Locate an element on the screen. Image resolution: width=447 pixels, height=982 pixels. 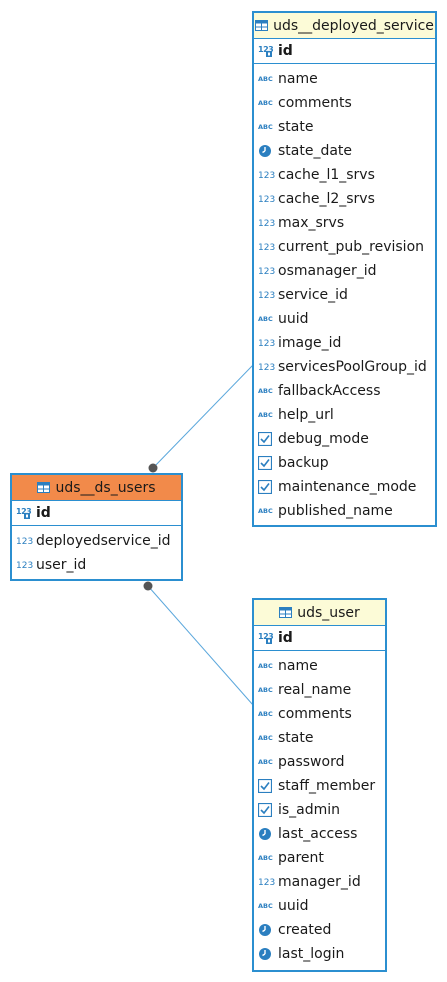
column-row: 123 image_id is located at coordinates (344, 343).